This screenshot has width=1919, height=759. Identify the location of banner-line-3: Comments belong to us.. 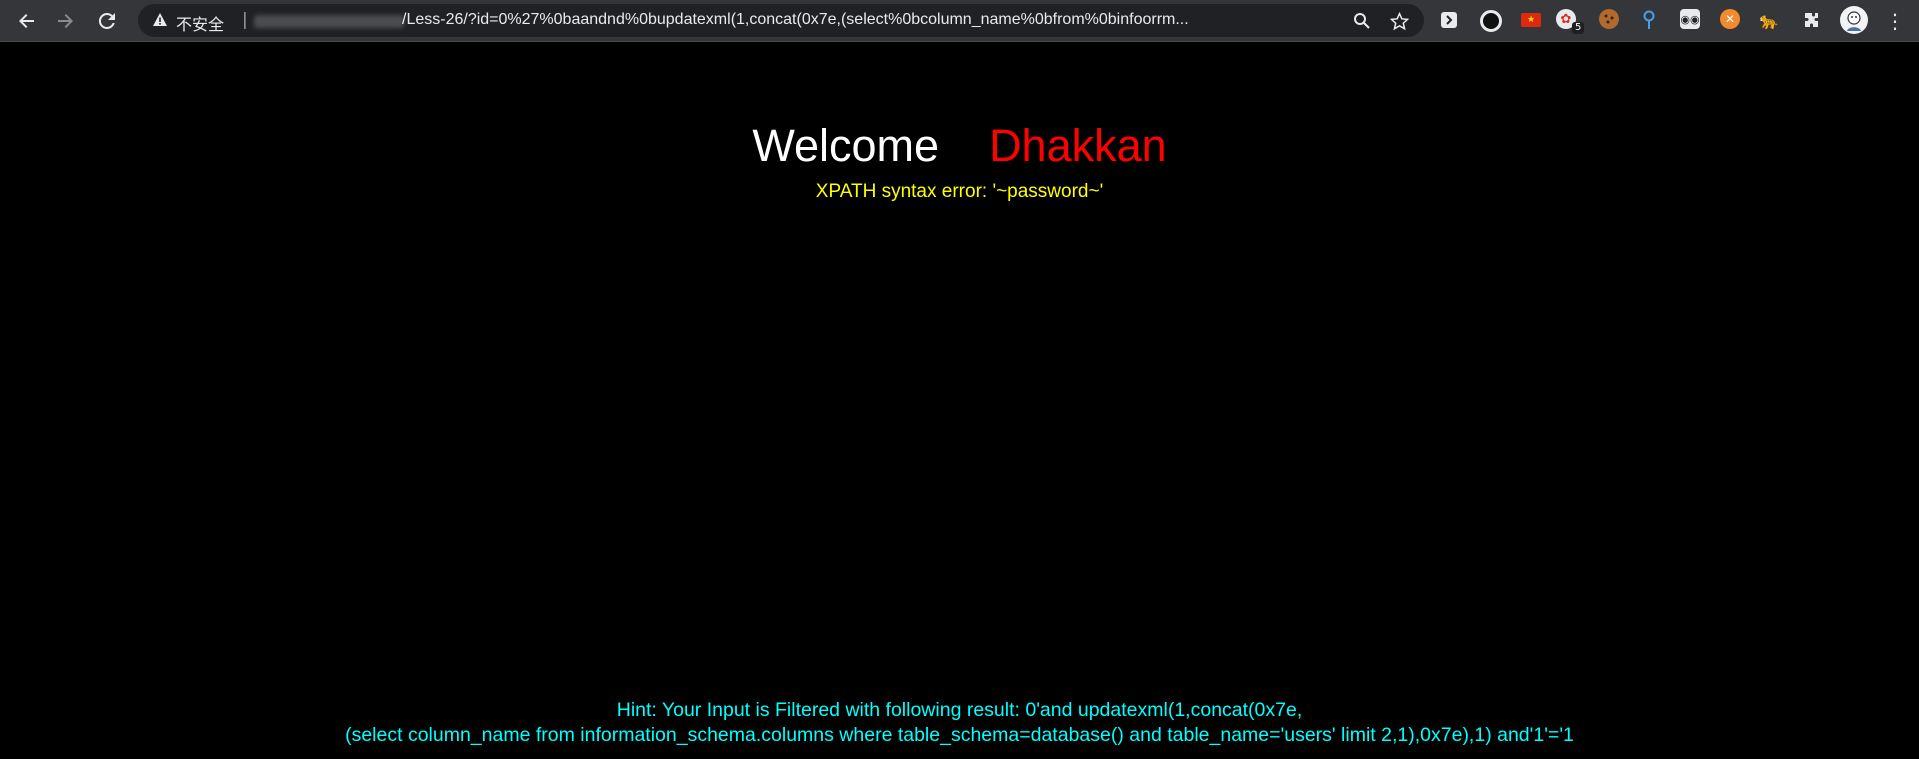
(954, 622).